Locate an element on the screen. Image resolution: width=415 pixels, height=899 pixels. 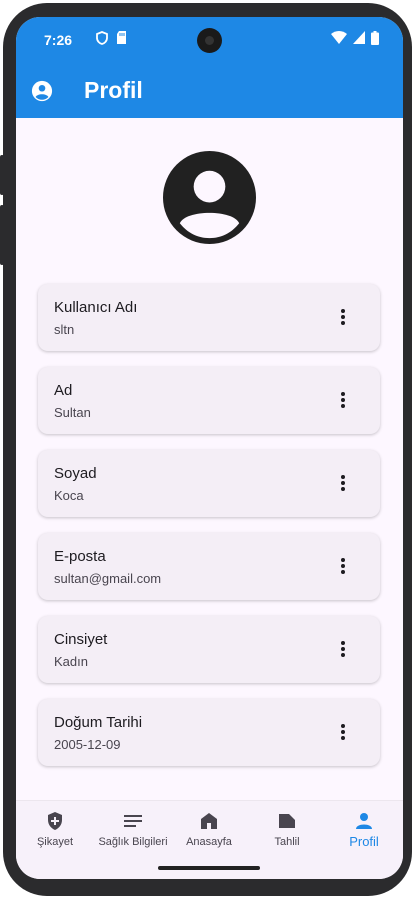
list-icon is located at coordinates (133, 821).